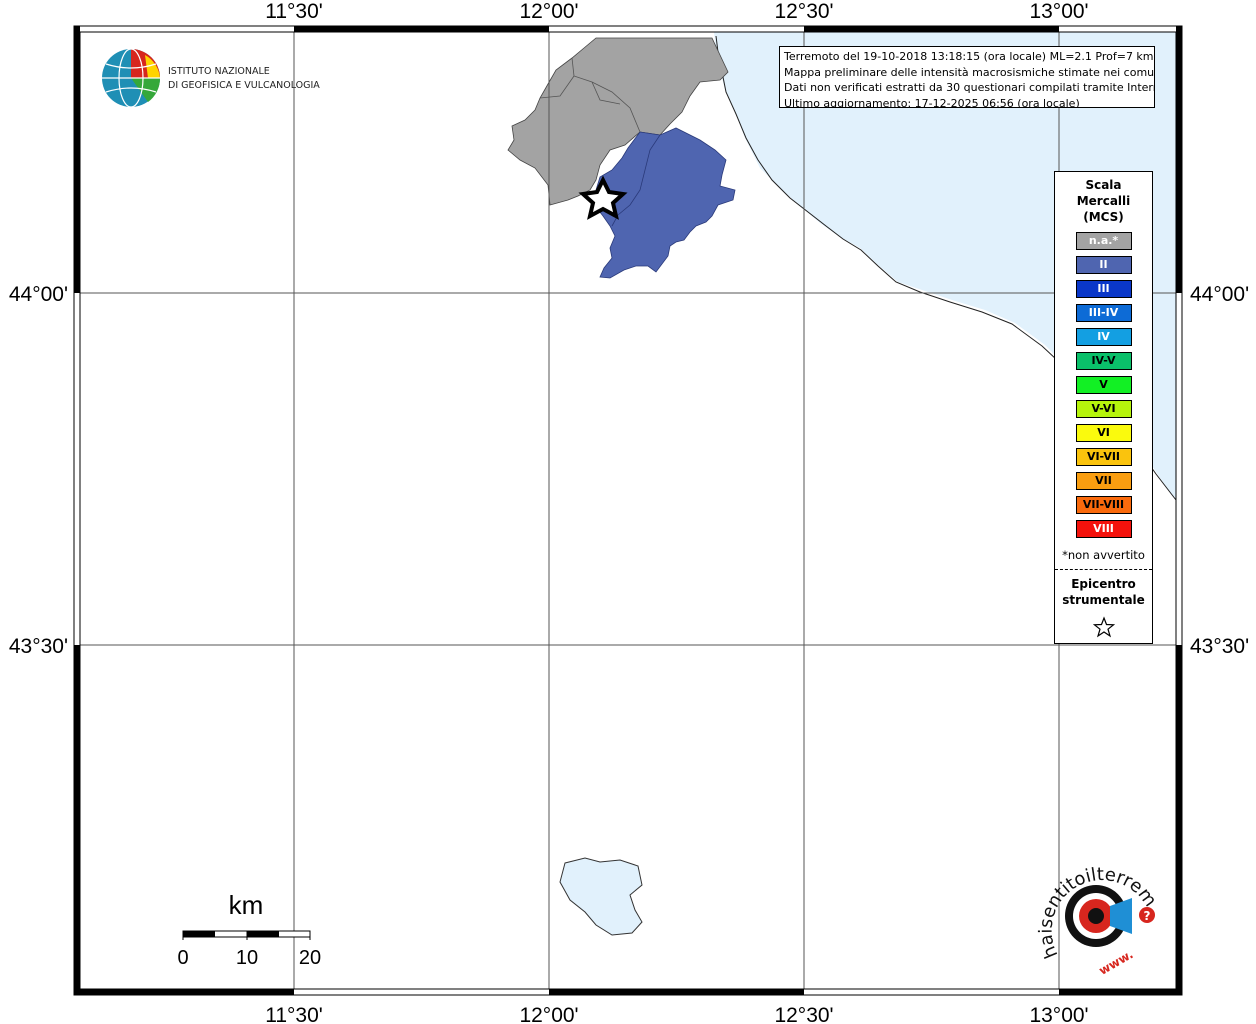 The width and height of the screenshot is (1256, 1024). Describe the element at coordinates (1103, 457) in the screenshot. I see `legend-item: VI-VII` at that location.